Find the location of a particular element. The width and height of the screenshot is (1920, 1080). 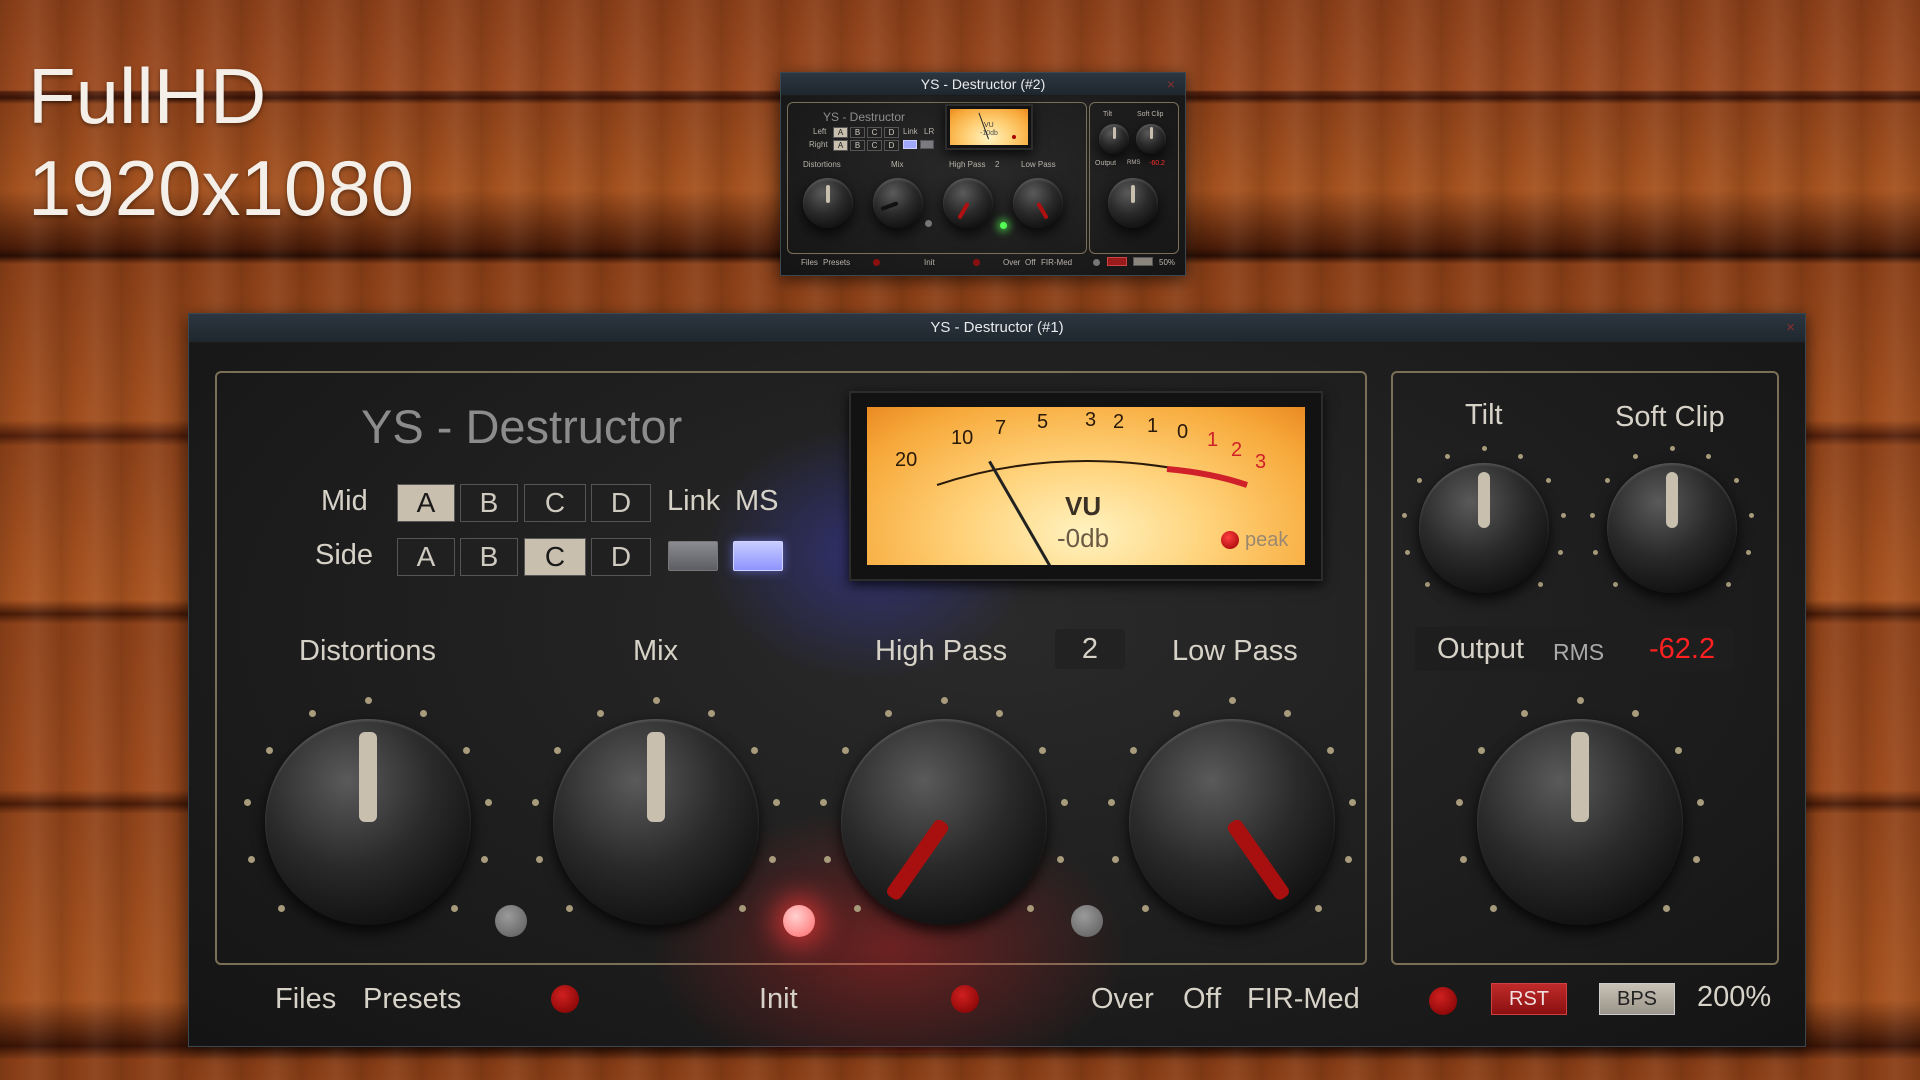

window-2-left-c: C is located at coordinates (874, 132).